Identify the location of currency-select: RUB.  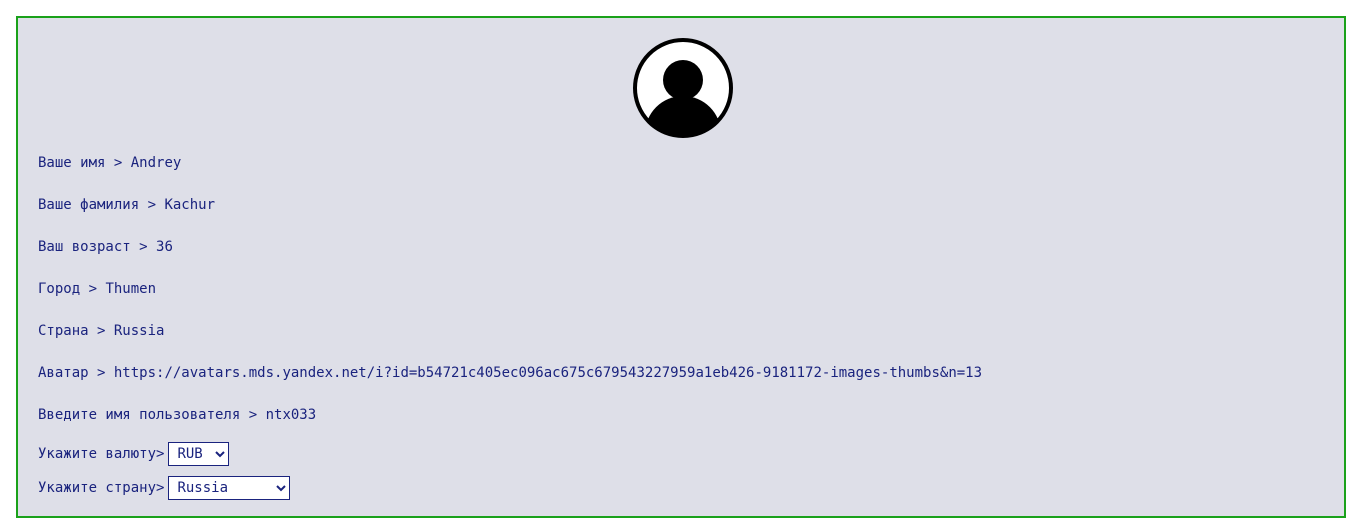
(199, 454).